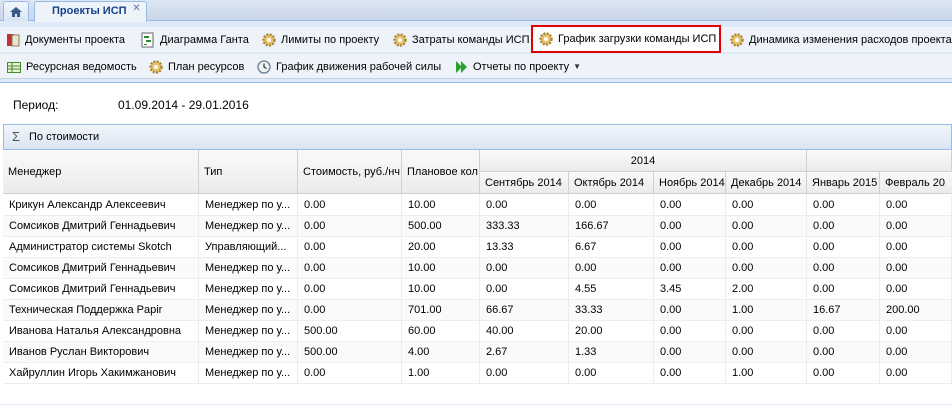  What do you see at coordinates (64, 137) in the screenshot?
I see `sort-label: По стоимости` at bounding box center [64, 137].